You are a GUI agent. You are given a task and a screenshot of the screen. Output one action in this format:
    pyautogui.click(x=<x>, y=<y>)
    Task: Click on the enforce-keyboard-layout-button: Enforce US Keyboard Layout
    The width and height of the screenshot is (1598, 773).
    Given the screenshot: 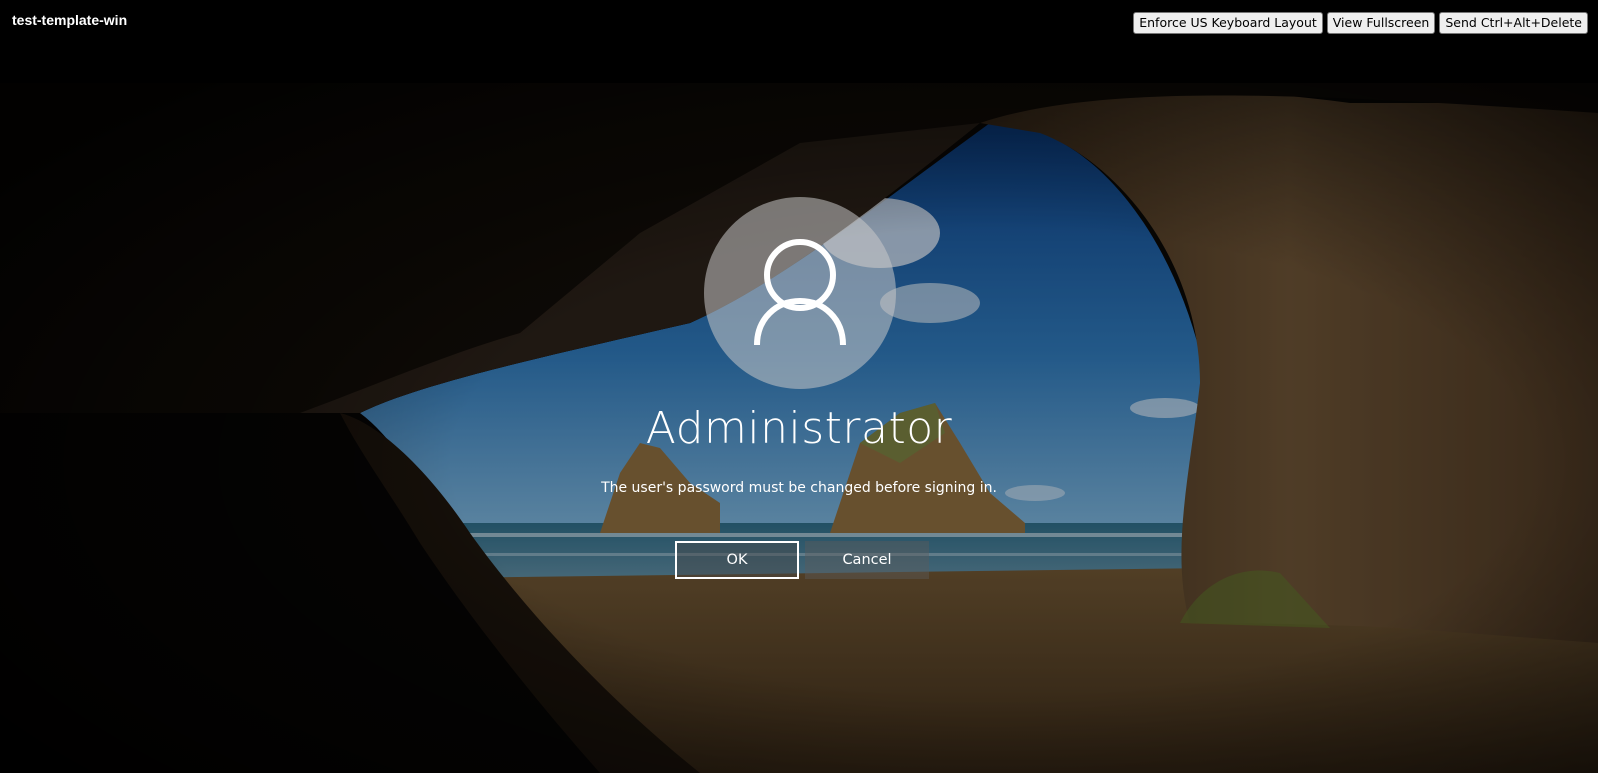 What is the action you would take?
    pyautogui.click(x=1228, y=23)
    